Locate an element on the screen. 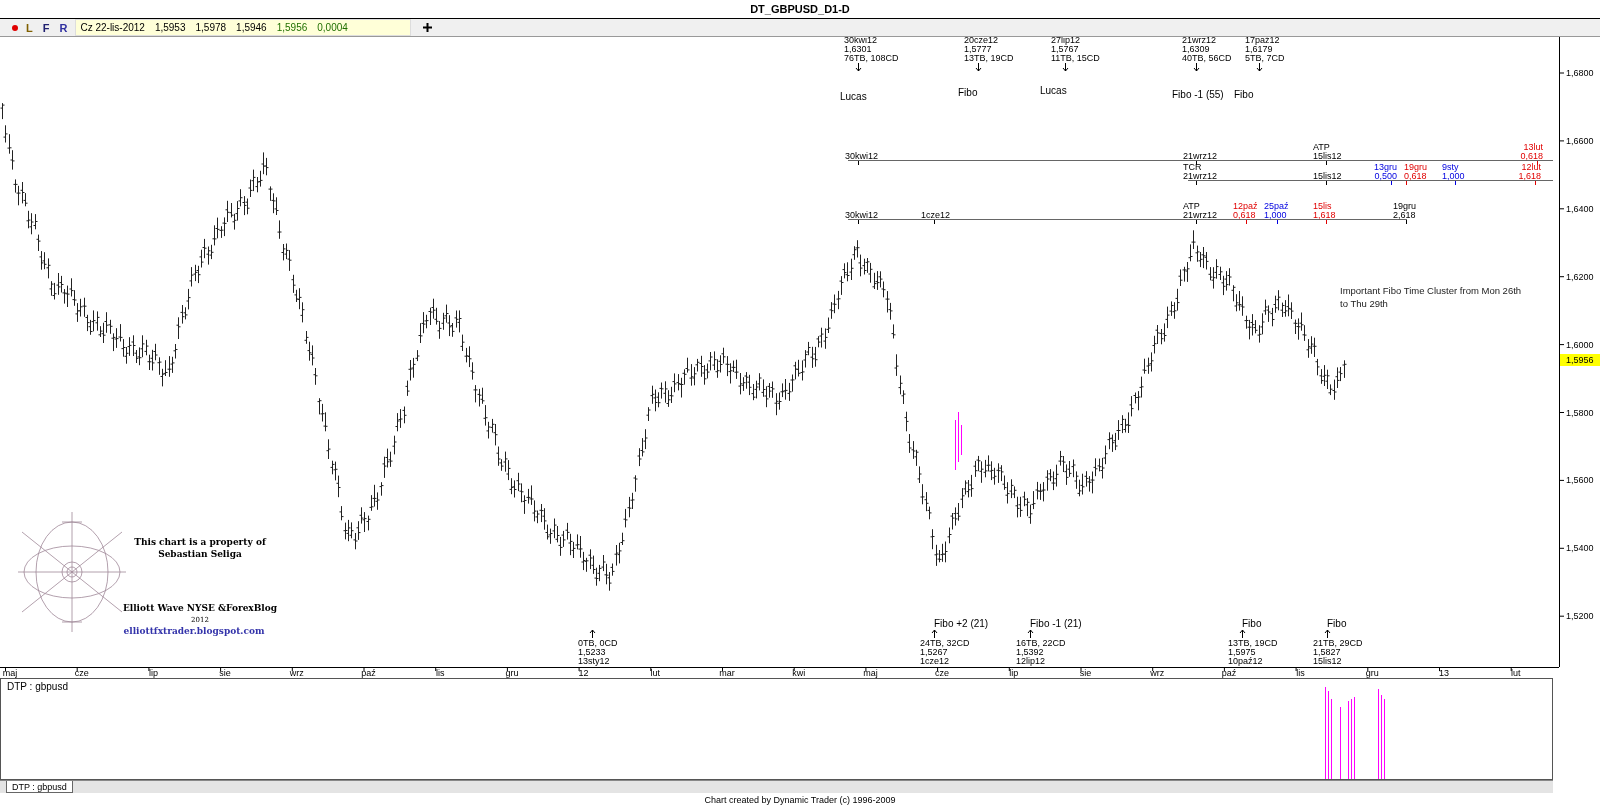  month-label: 13 is located at coordinates (1444, 673).